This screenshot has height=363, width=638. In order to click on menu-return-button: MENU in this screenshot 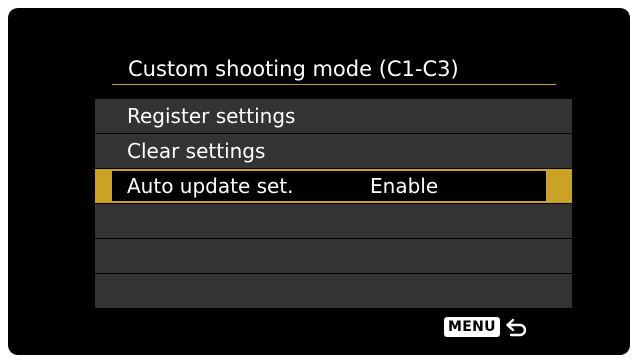, I will do `click(486, 327)`.